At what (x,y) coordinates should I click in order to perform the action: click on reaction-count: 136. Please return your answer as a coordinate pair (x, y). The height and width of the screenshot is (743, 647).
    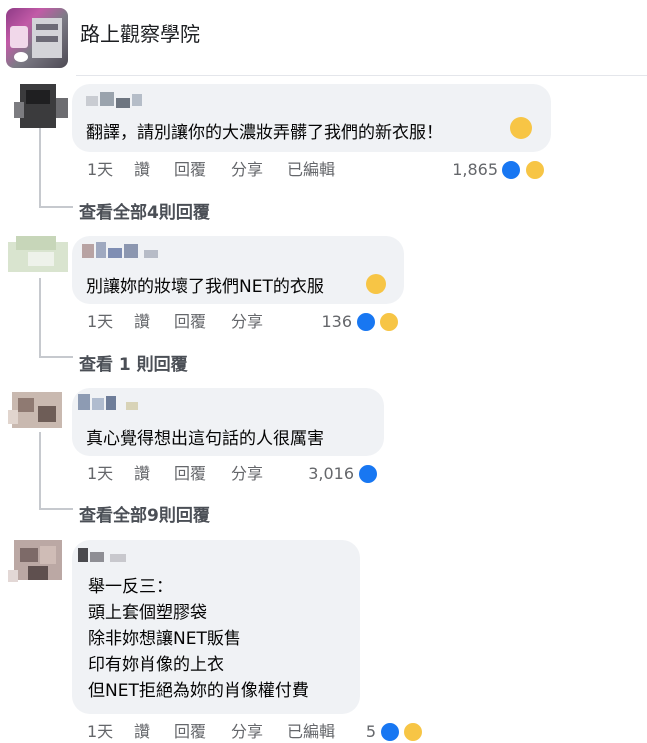
    Looking at the image, I should click on (326, 322).